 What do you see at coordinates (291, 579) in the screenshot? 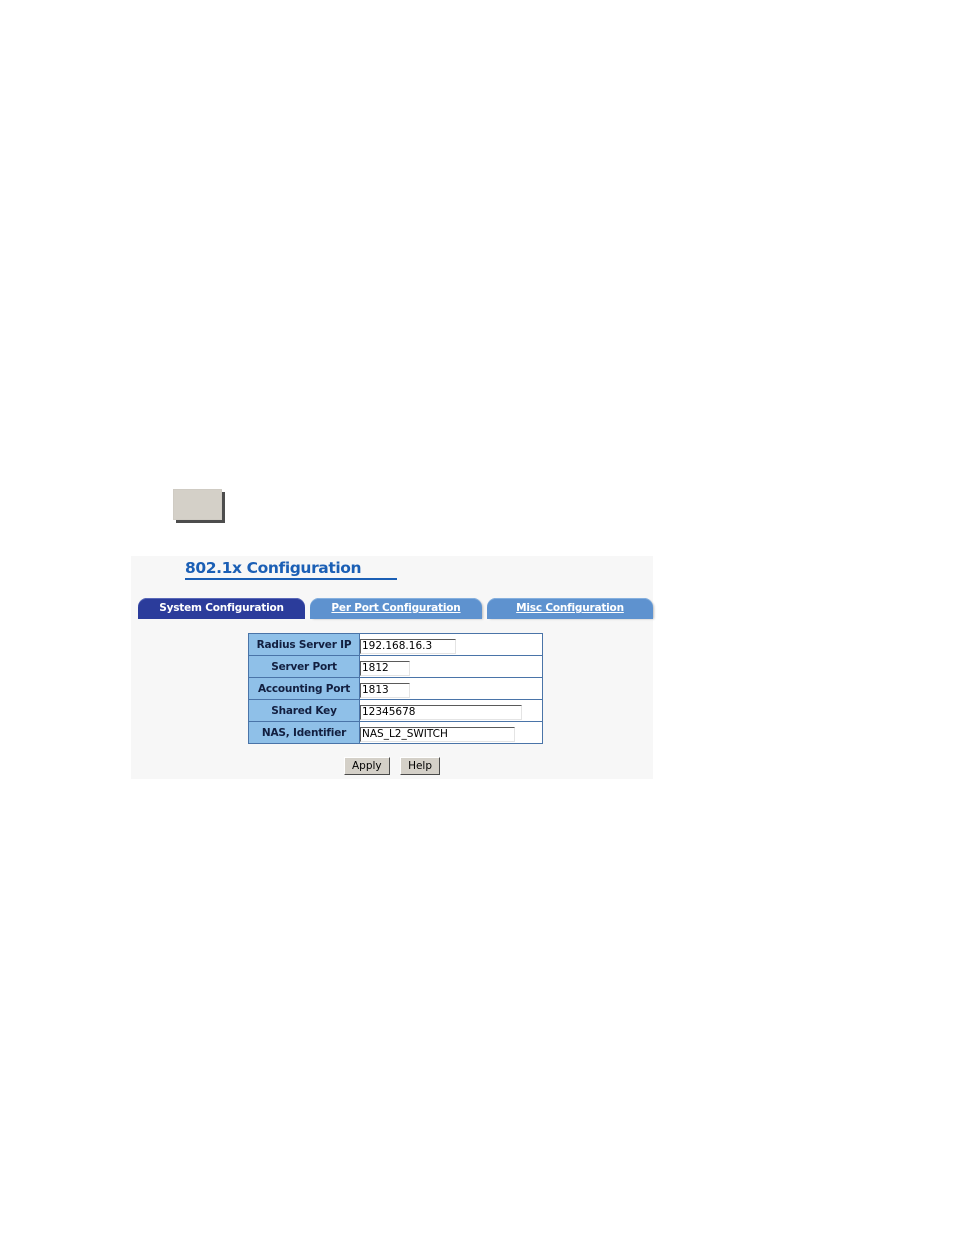
I see `title-underline-rule` at bounding box center [291, 579].